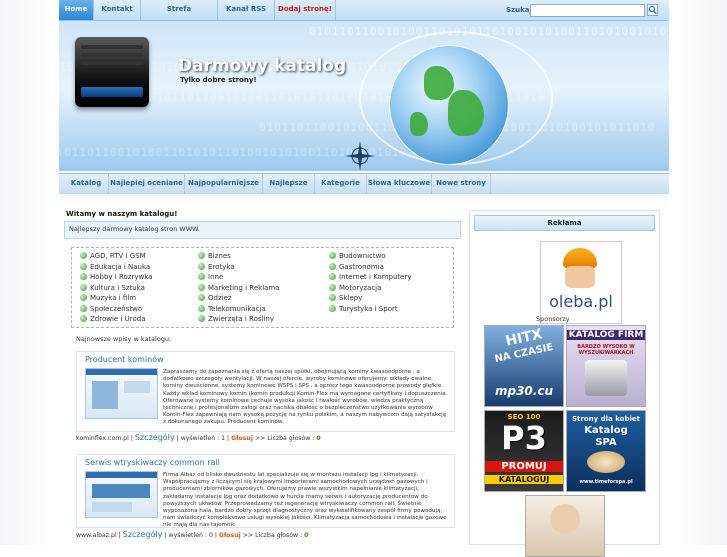 The height and width of the screenshot is (557, 727). What do you see at coordinates (357, 256) in the screenshot?
I see `category-link: Budownictwo` at bounding box center [357, 256].